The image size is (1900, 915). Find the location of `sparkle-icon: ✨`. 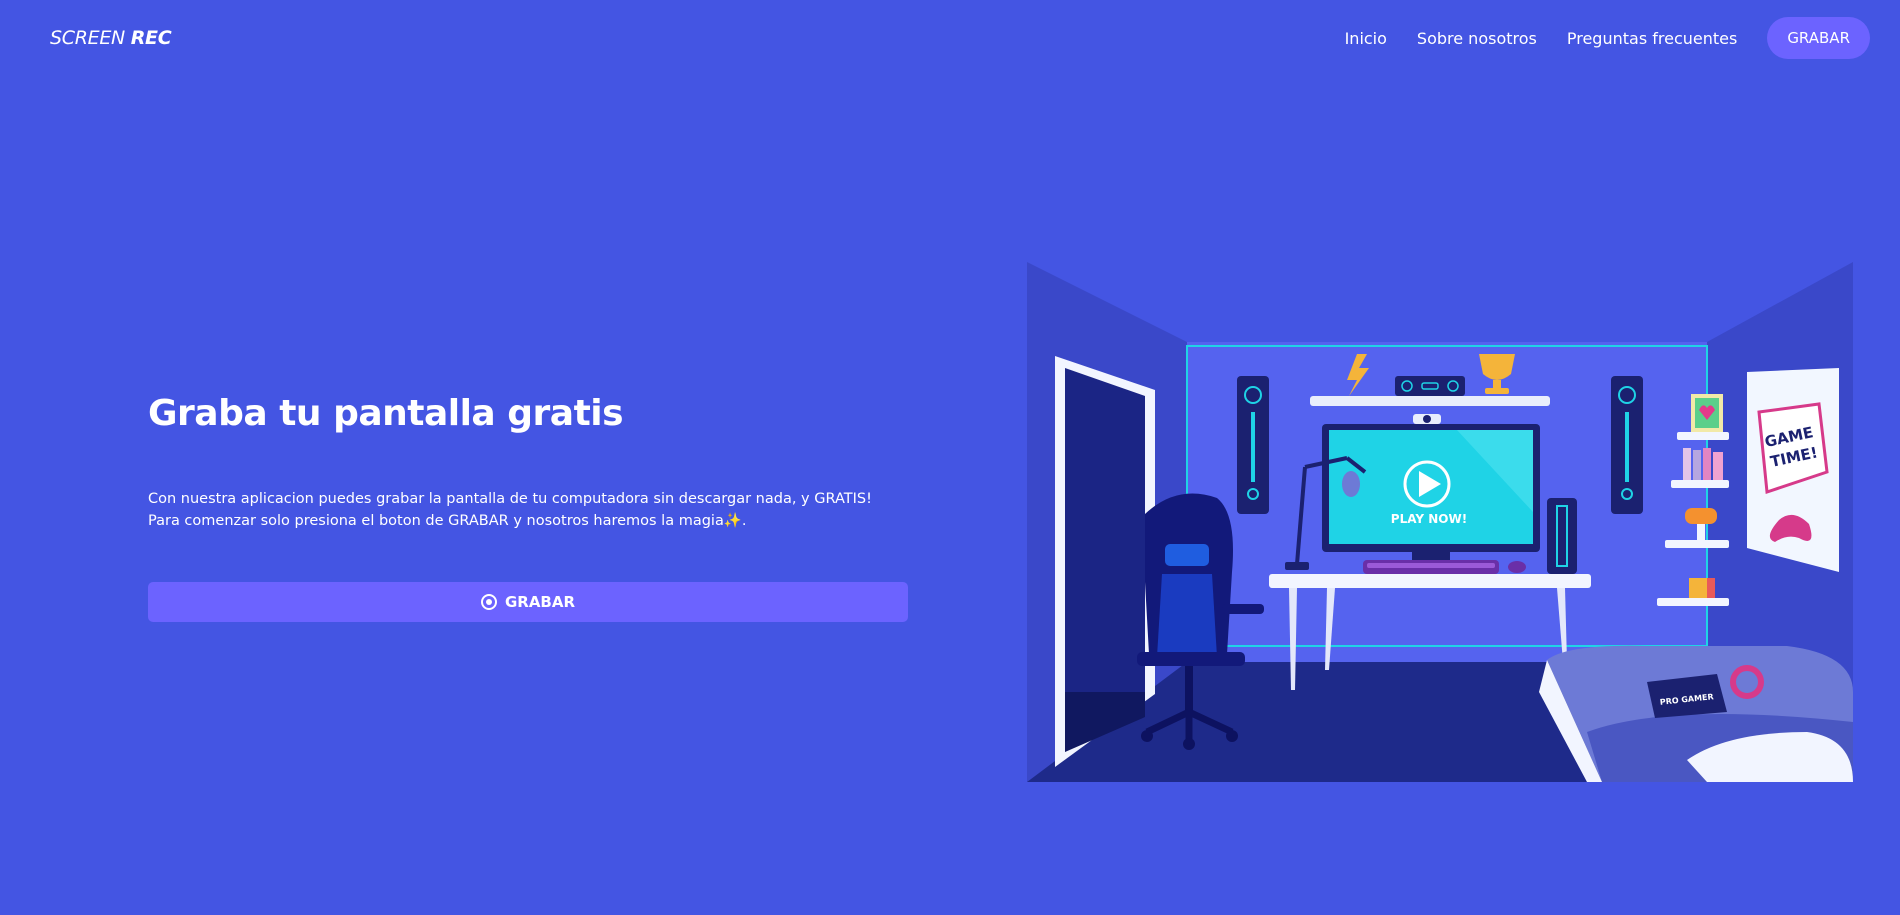

sparkle-icon: ✨ is located at coordinates (732, 521).